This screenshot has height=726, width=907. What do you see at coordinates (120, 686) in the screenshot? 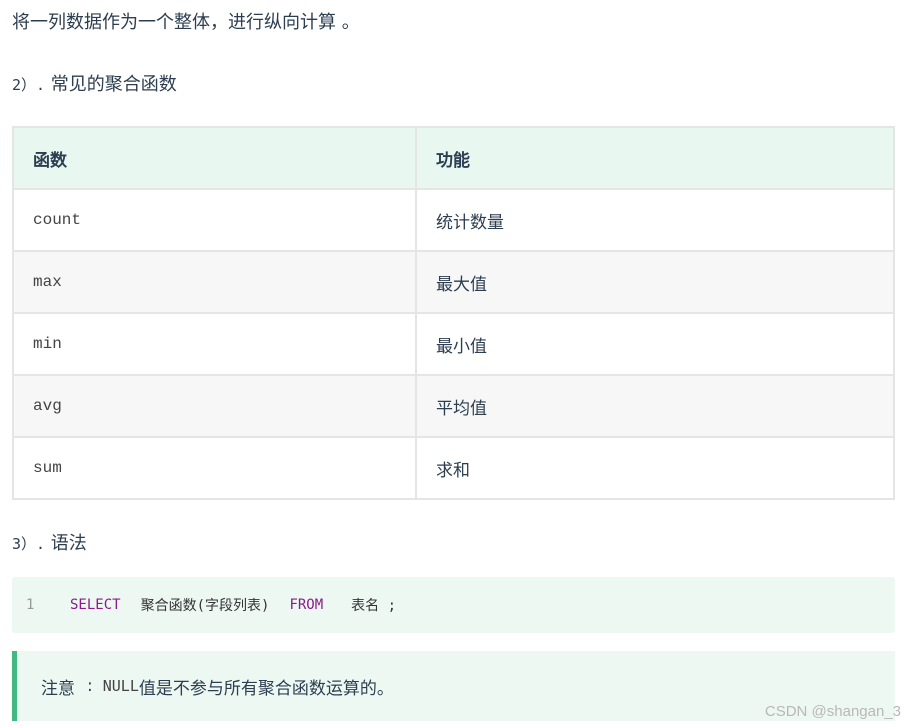
I see `note-null-word: NULL` at bounding box center [120, 686].